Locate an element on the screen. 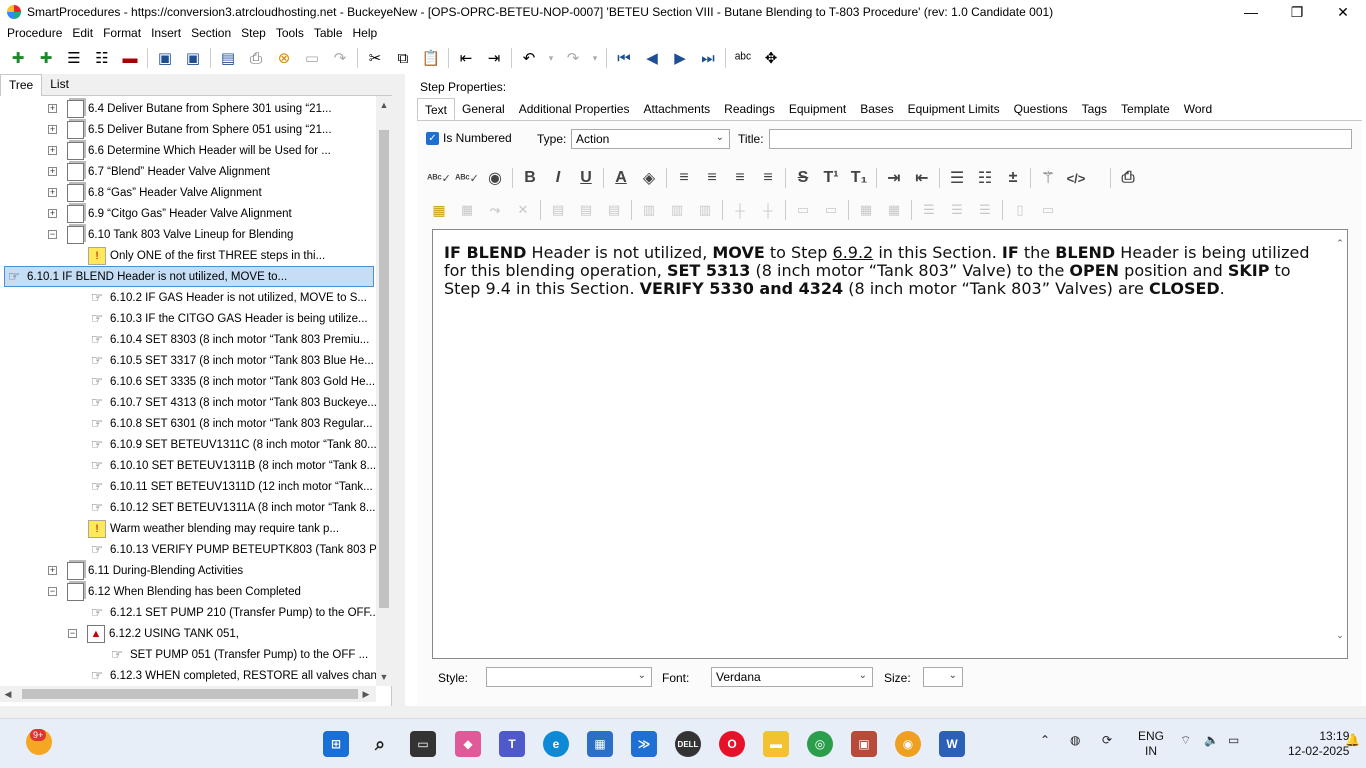  align-bottom-icon: ☰ is located at coordinates (985, 210).